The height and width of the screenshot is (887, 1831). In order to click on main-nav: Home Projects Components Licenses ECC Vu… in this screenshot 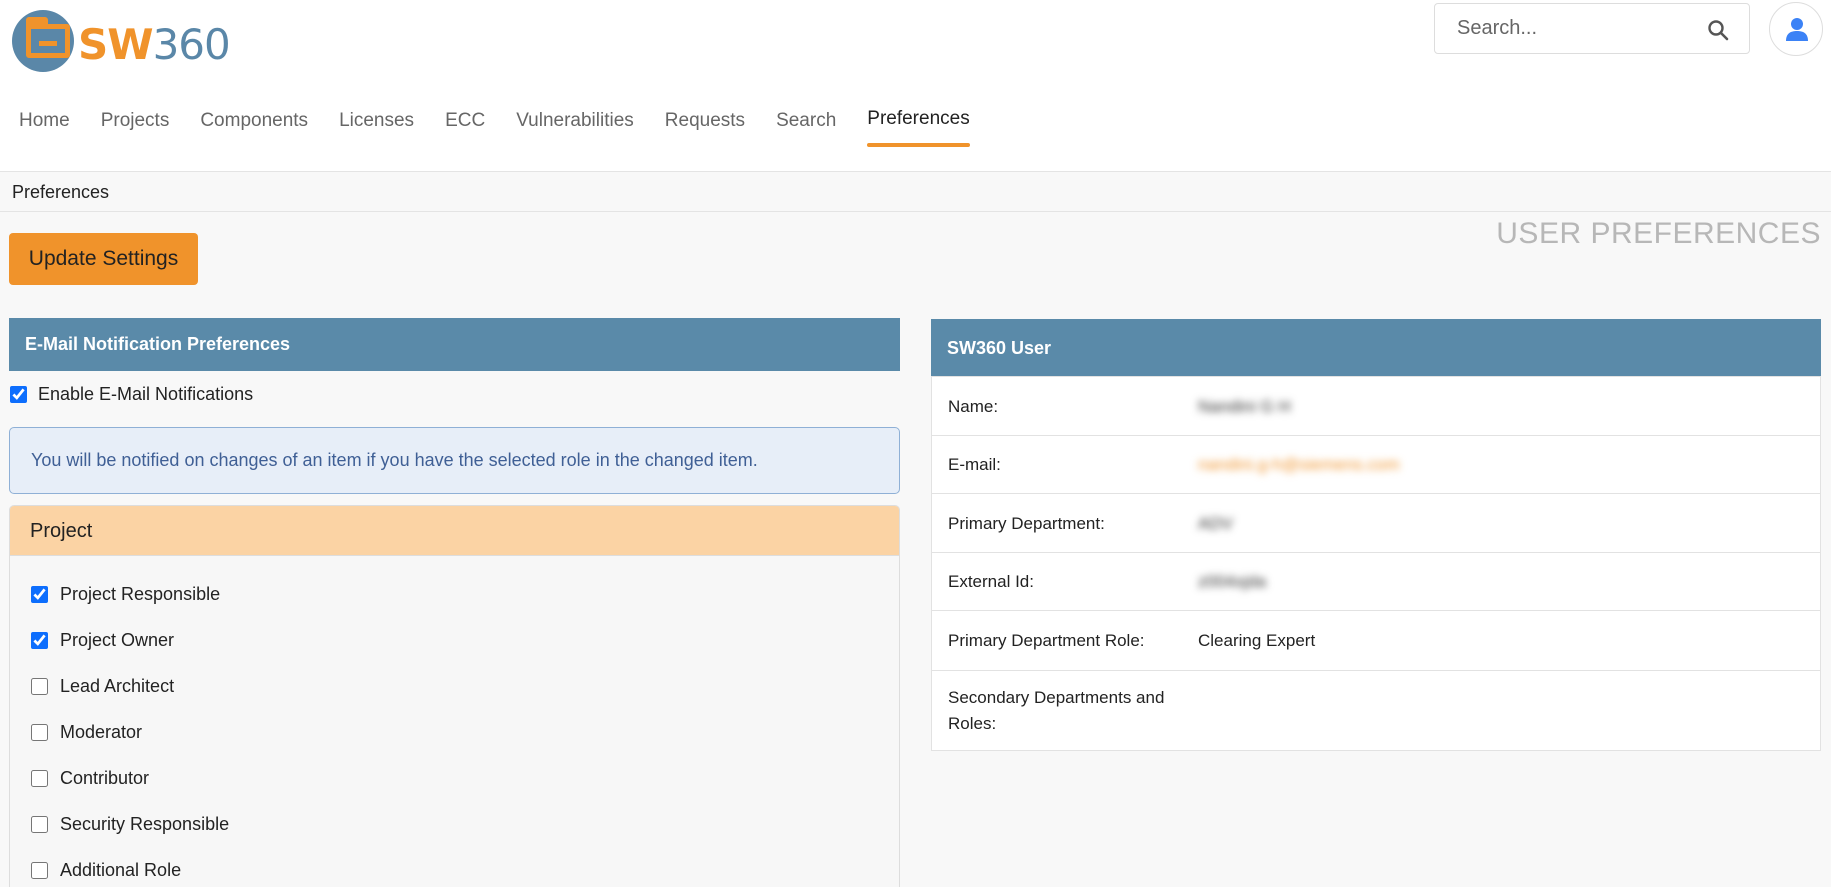, I will do `click(491, 126)`.